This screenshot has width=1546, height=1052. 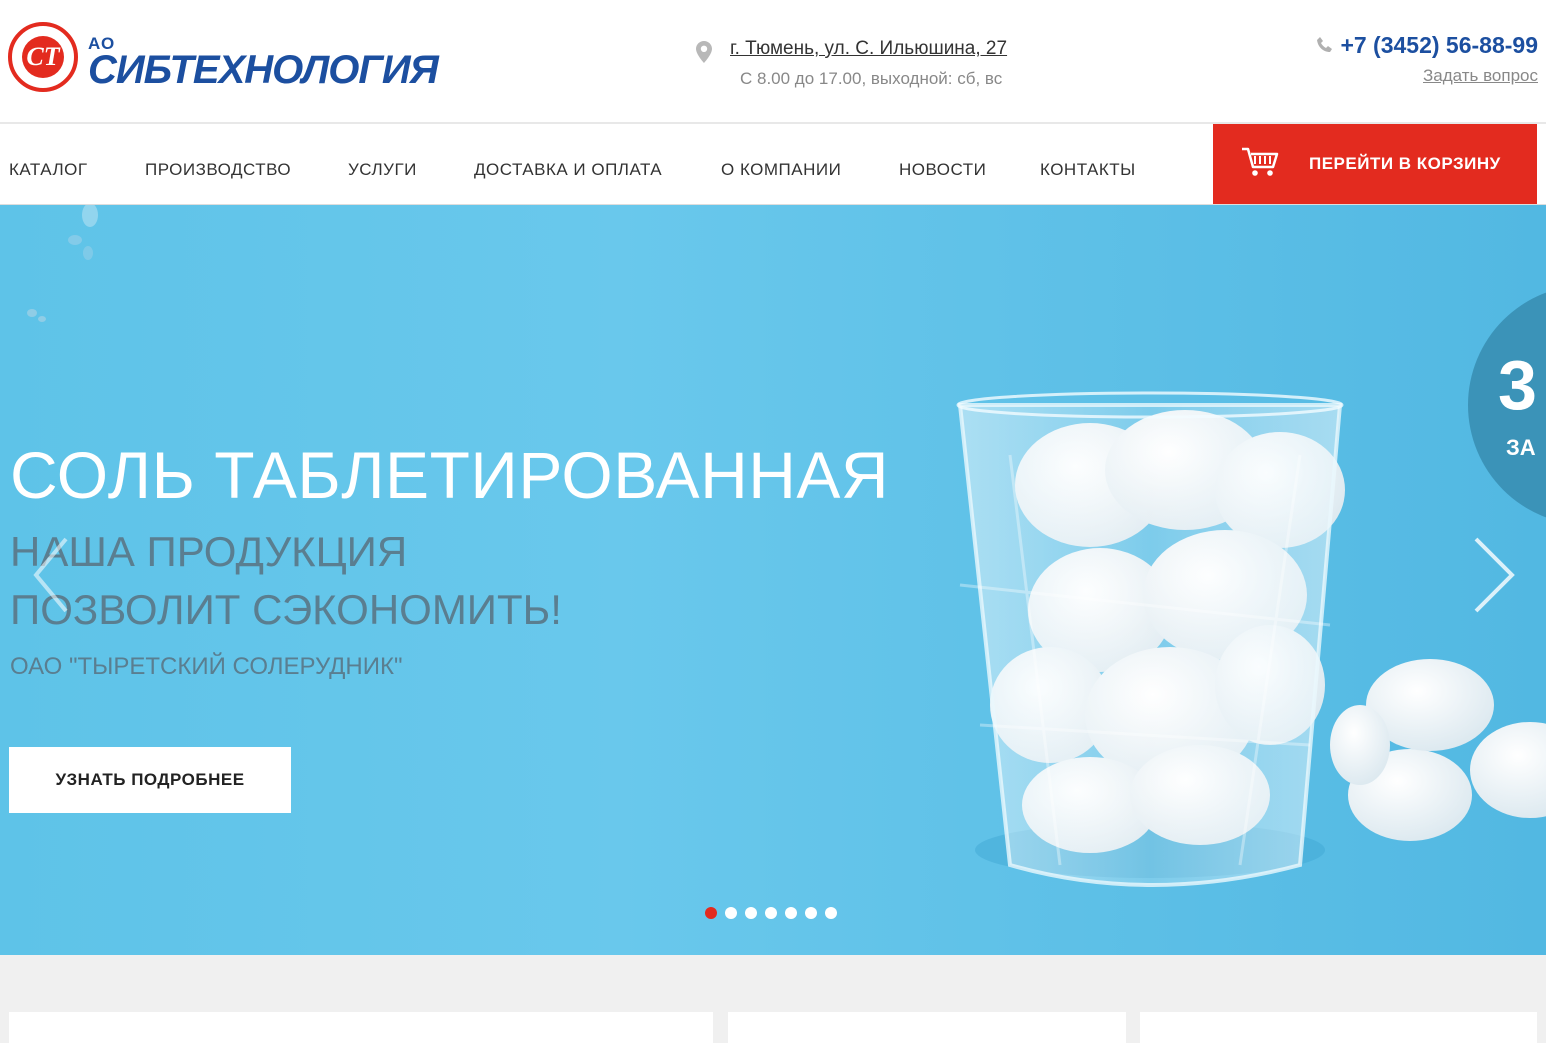 I want to click on contact-block: +7 (3452) 56-88-99 Задать вопрос, so click(x=1427, y=59).